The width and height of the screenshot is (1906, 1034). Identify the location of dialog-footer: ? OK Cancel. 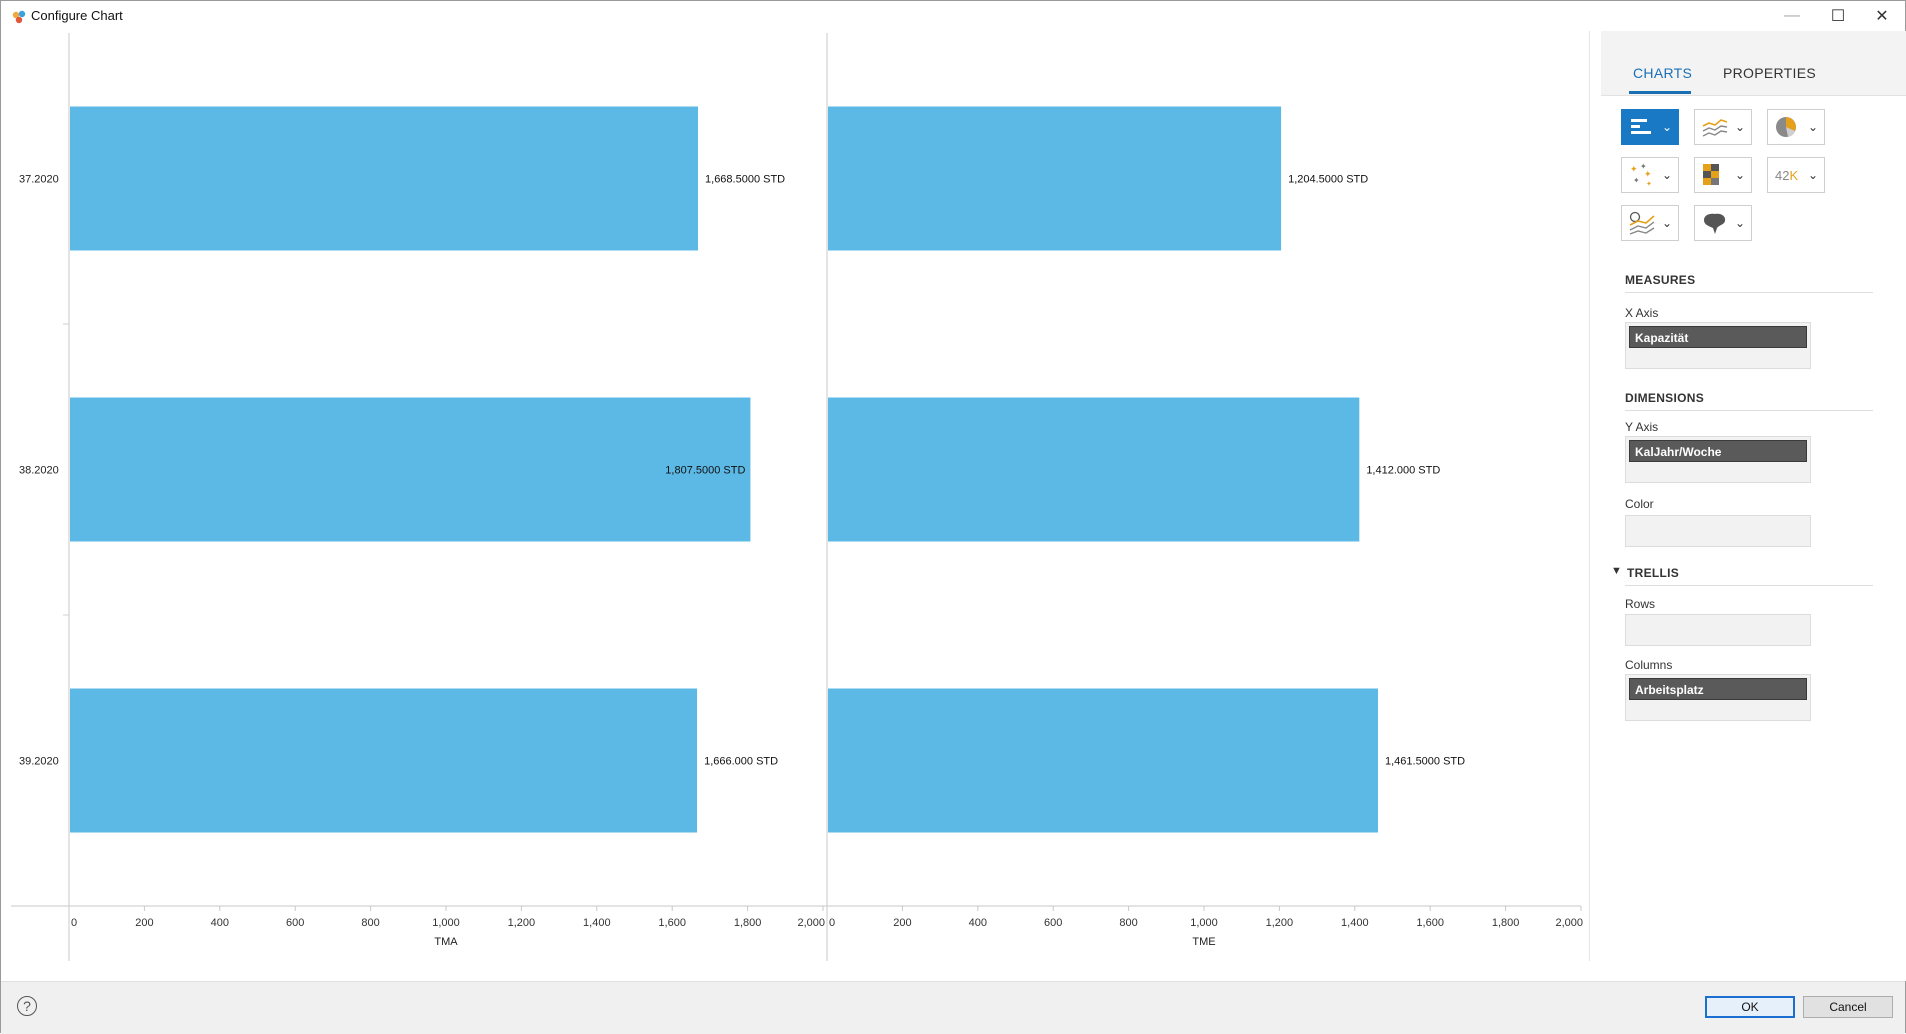
(953, 1007).